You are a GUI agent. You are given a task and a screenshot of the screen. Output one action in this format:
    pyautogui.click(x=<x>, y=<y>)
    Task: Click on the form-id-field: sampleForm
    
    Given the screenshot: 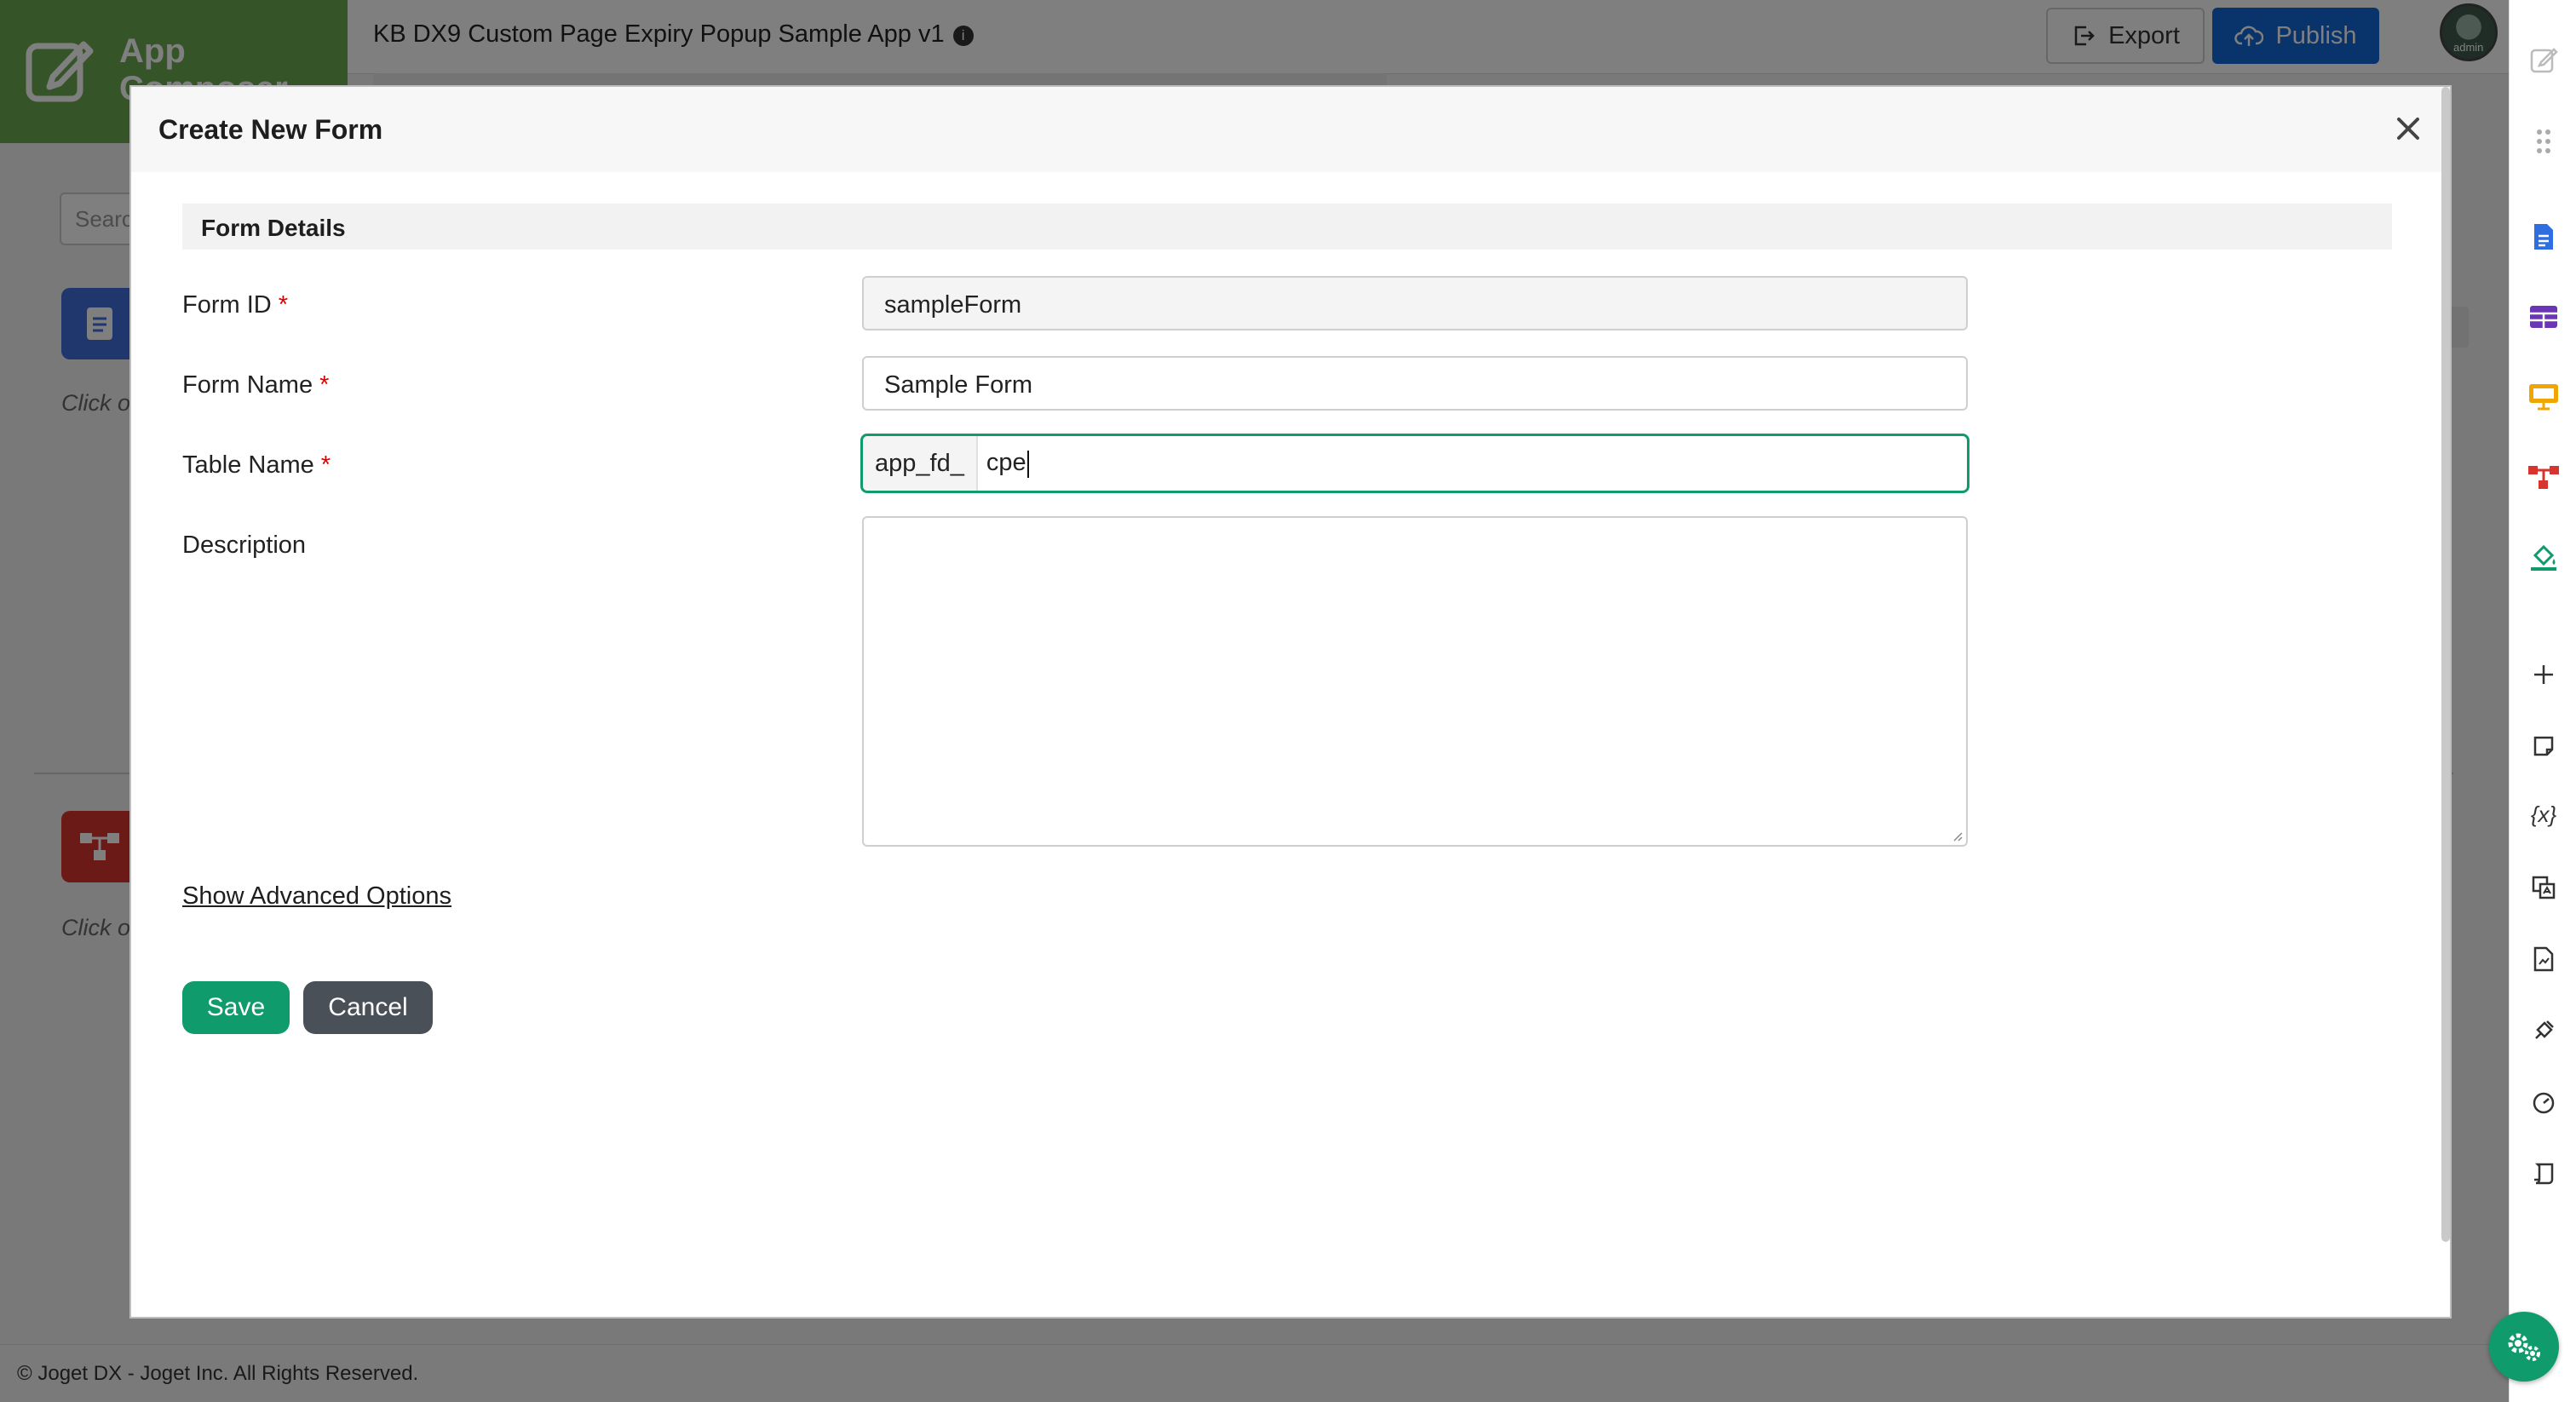 What is the action you would take?
    pyautogui.click(x=1415, y=303)
    